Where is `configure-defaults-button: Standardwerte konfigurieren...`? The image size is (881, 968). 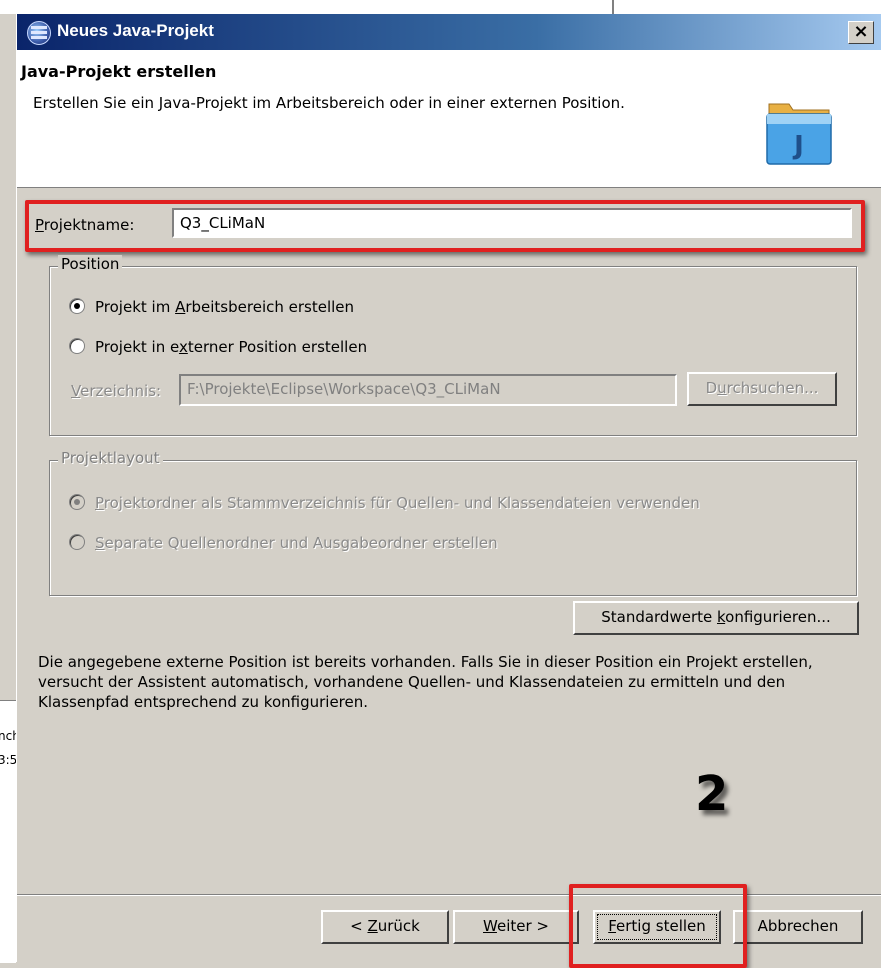
configure-defaults-button: Standardwerte konfigurieren... is located at coordinates (716, 618).